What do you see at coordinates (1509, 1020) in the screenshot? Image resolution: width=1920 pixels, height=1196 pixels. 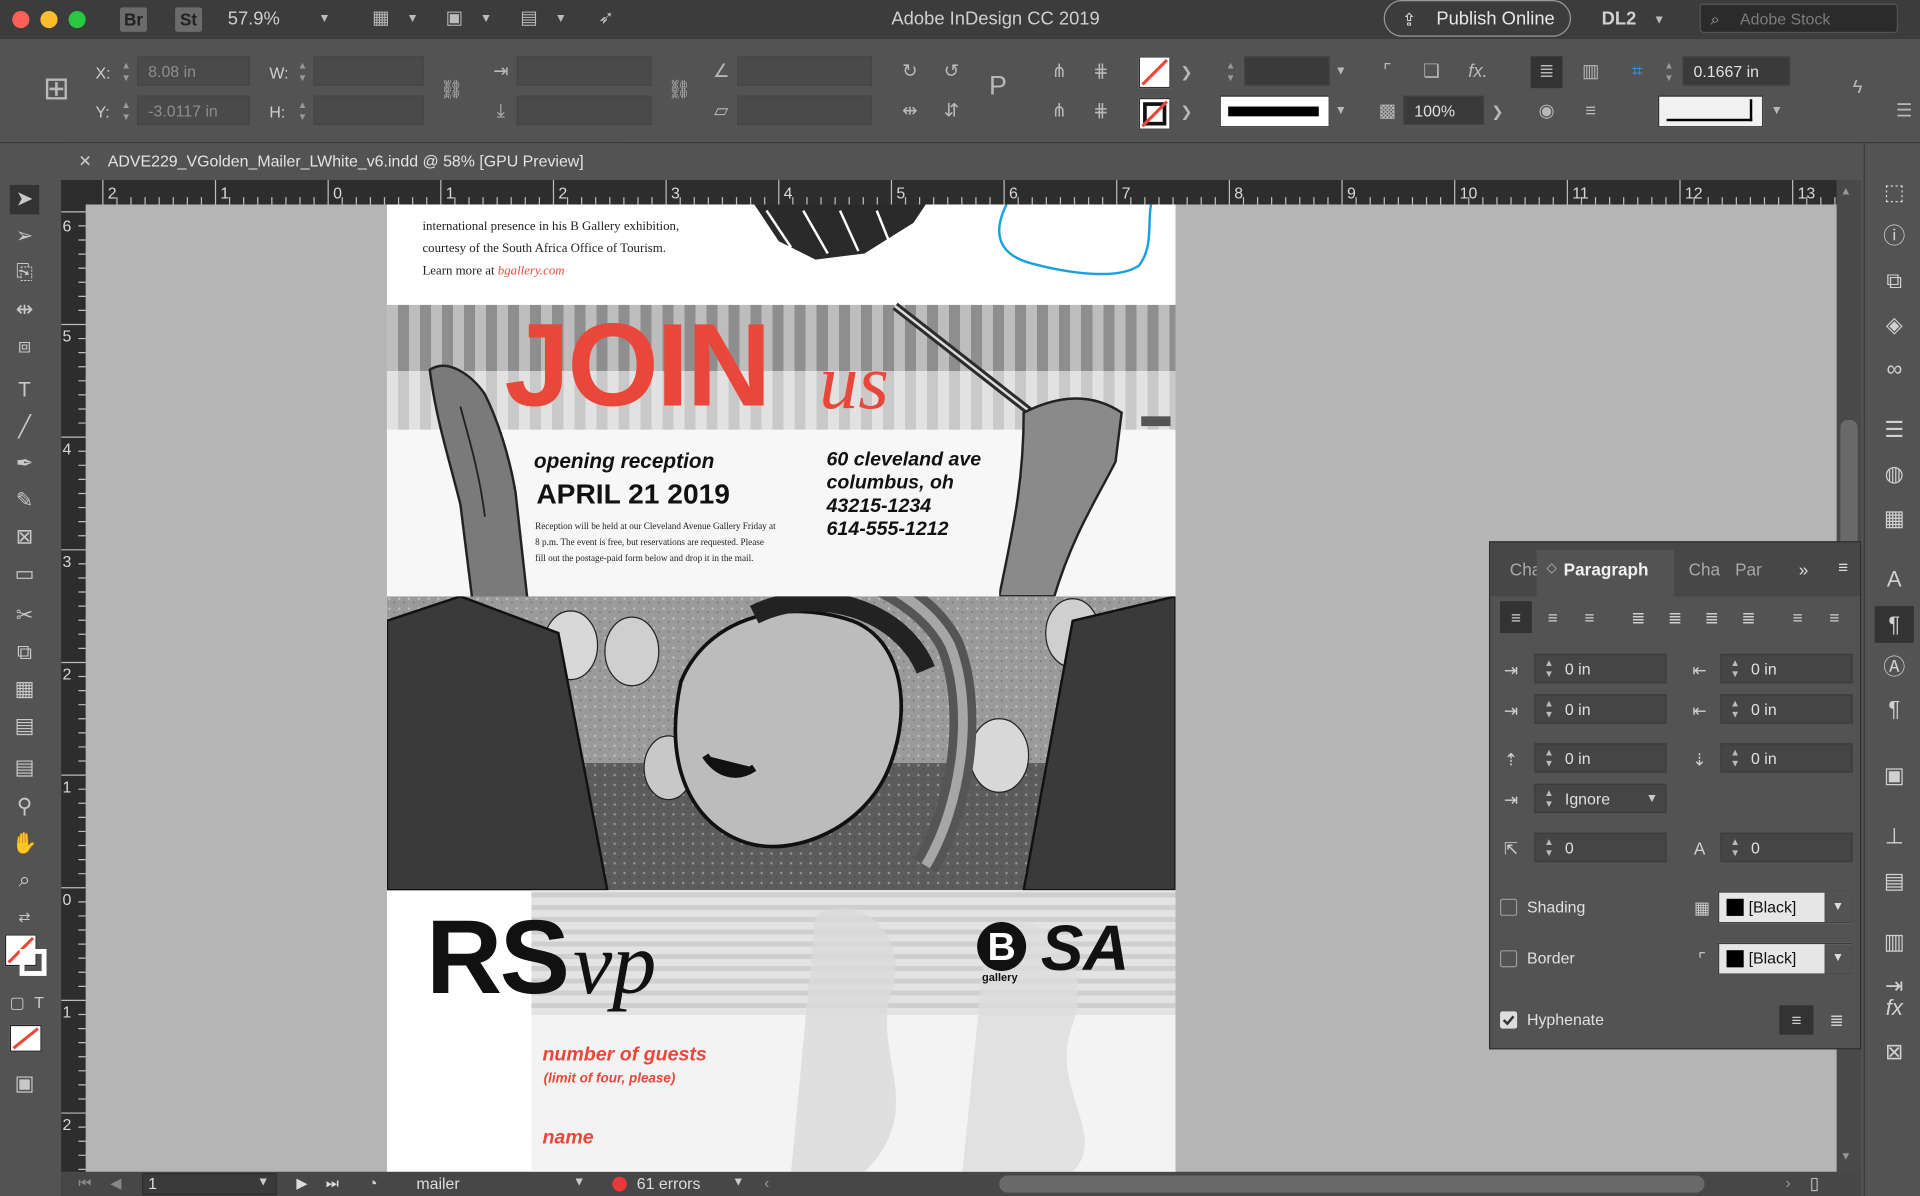 I see `hyphenate-checkbox` at bounding box center [1509, 1020].